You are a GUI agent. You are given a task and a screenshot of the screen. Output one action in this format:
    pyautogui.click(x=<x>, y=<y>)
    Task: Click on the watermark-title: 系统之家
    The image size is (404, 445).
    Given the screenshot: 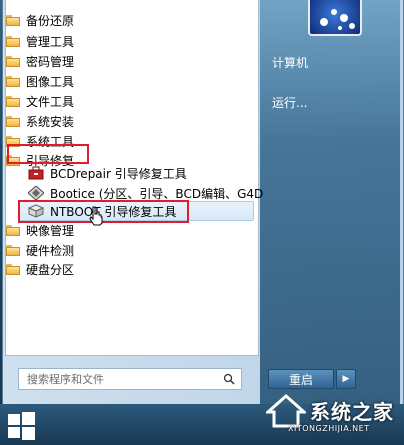 What is the action you would take?
    pyautogui.click(x=352, y=412)
    